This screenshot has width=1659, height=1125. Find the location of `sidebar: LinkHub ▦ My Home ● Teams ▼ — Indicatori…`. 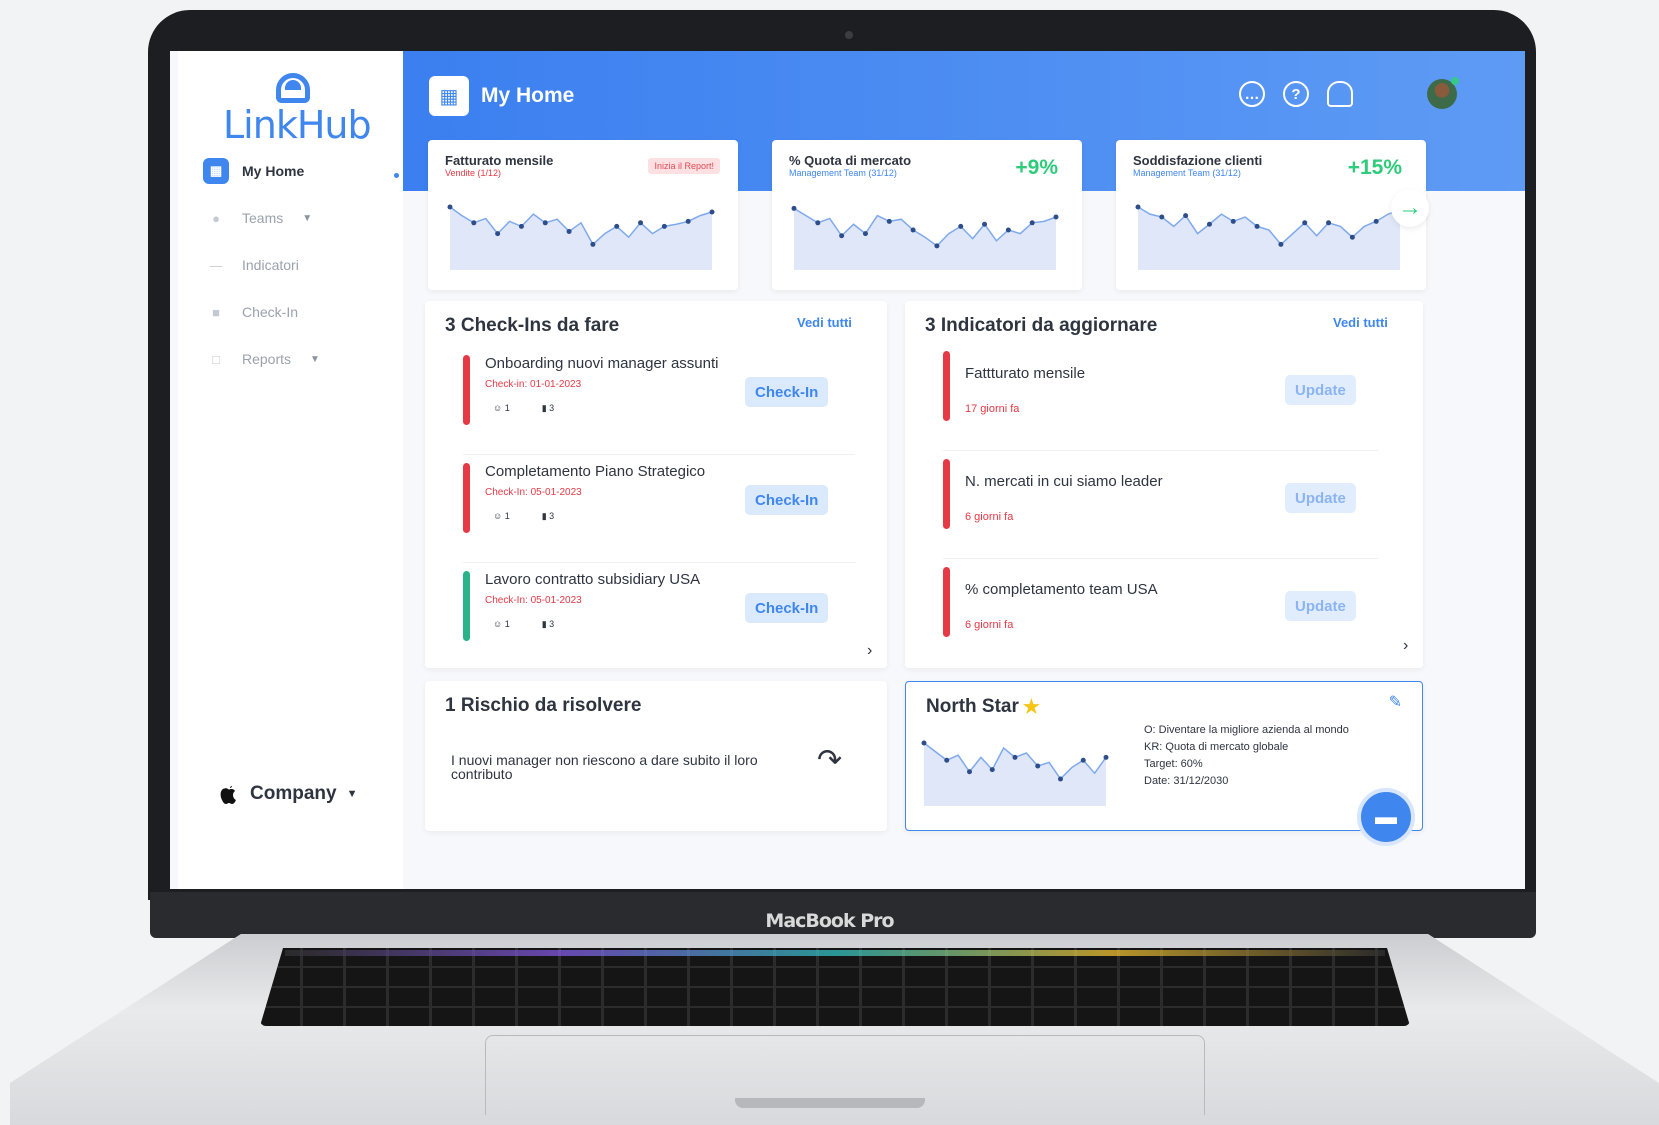

sidebar: LinkHub ▦ My Home ● Teams ▼ — Indicatori… is located at coordinates (290, 470).